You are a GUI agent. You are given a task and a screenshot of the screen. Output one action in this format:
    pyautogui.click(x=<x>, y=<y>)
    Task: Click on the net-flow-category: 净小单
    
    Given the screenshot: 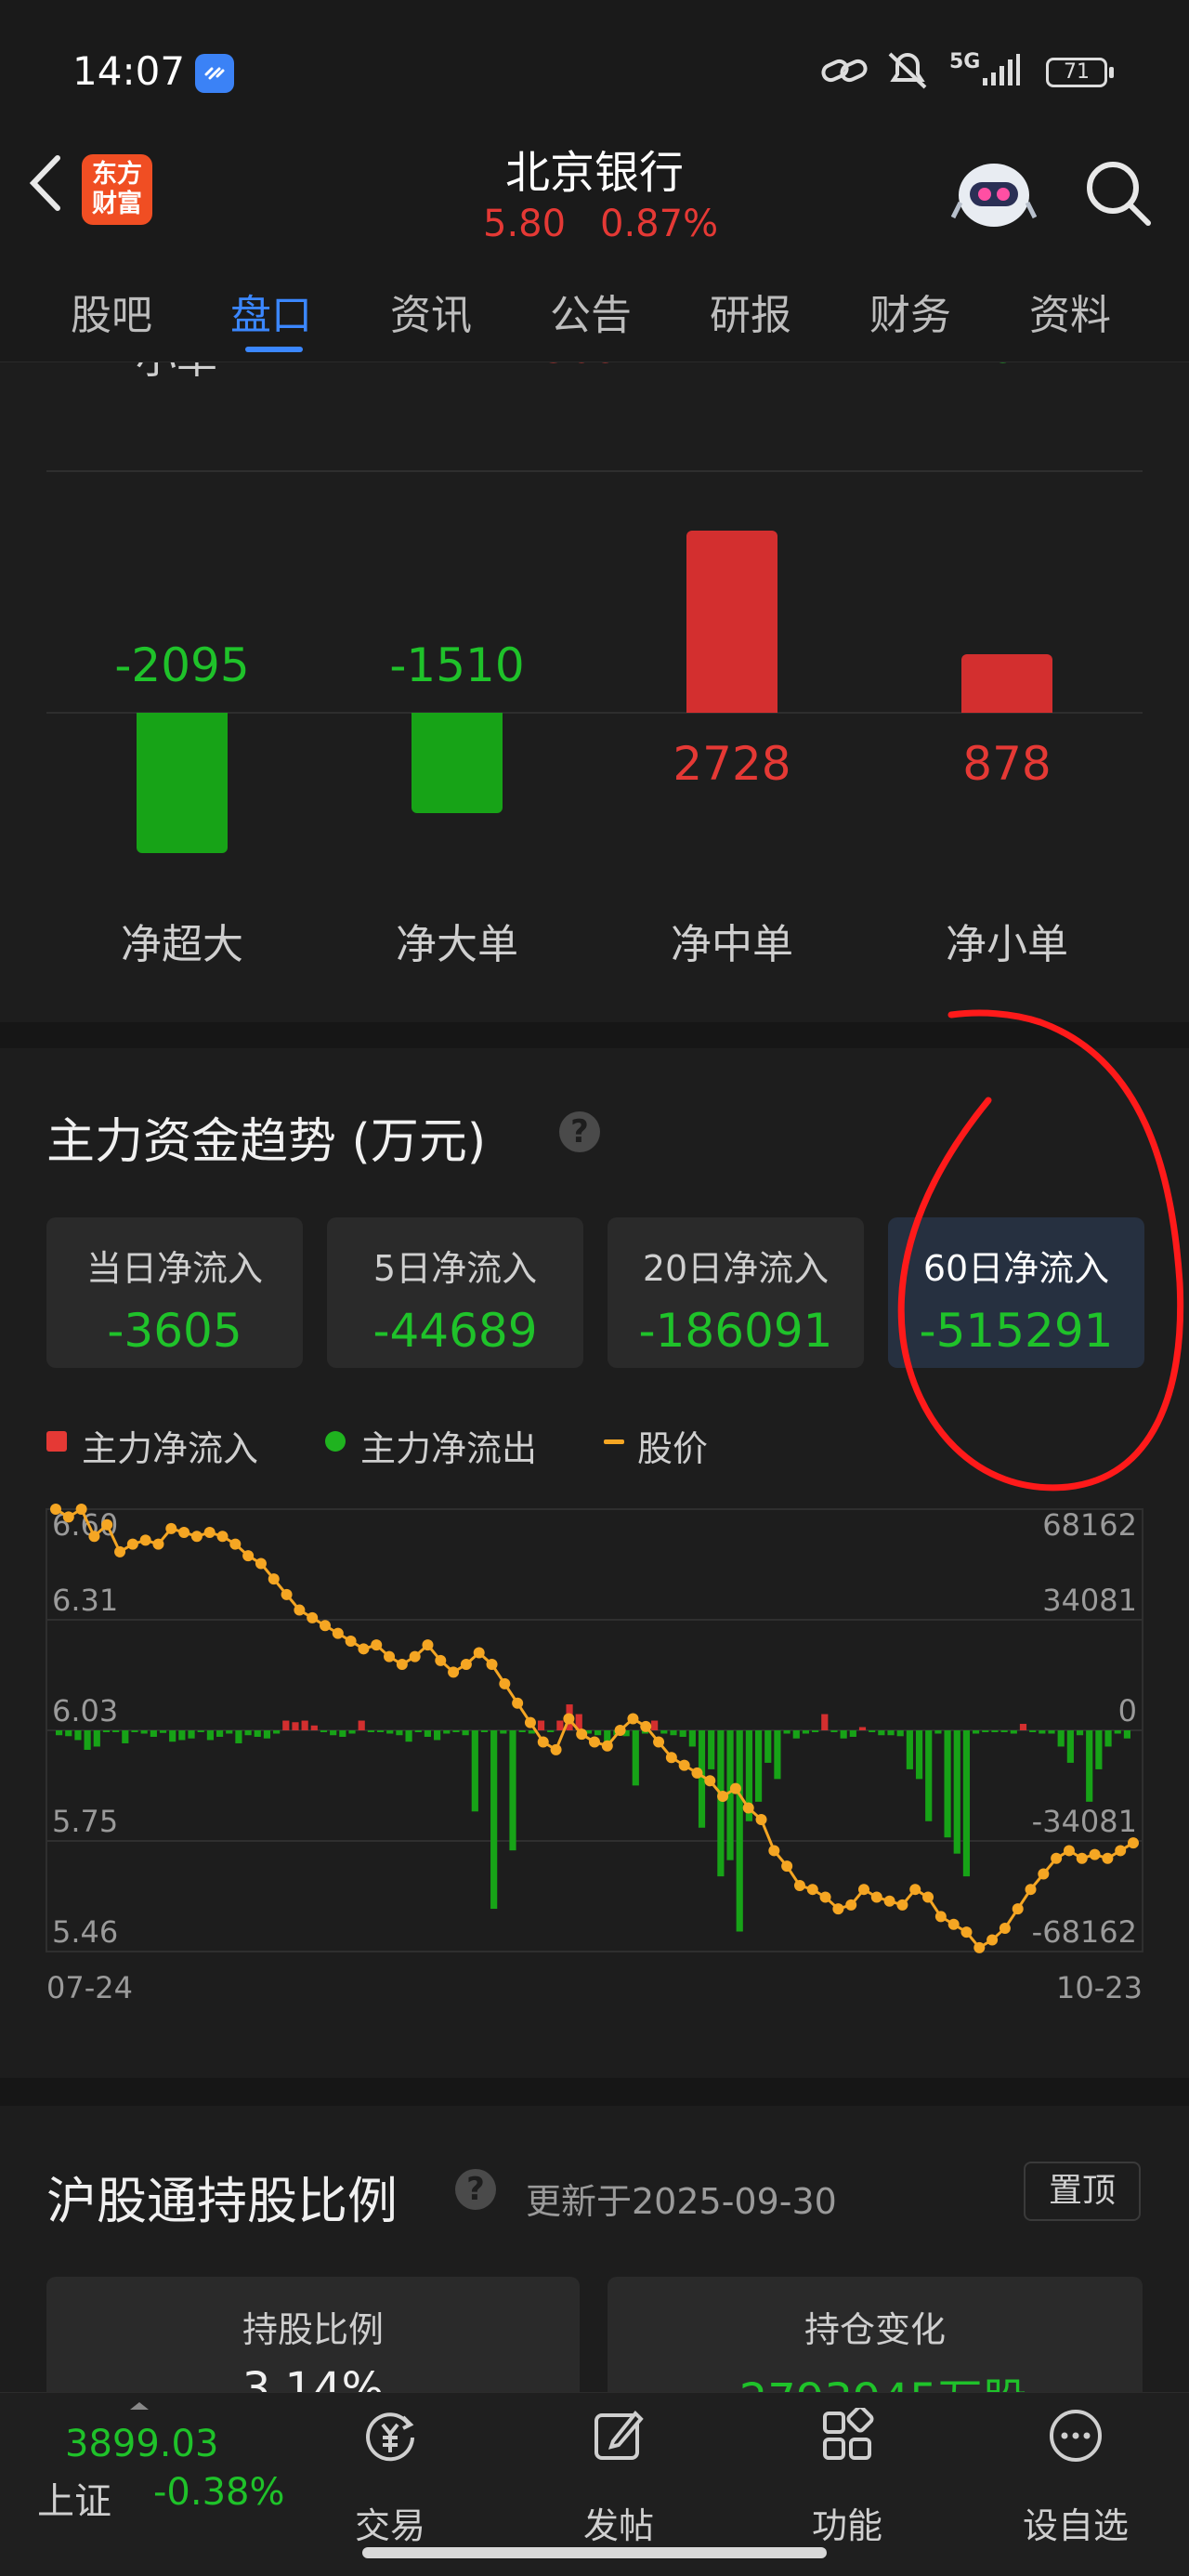 What is the action you would take?
    pyautogui.click(x=1007, y=944)
    